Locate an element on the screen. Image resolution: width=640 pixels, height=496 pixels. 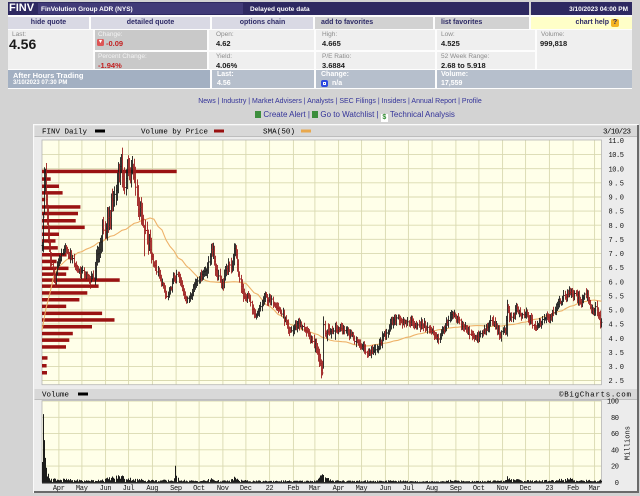
svg-text: 3.0 is located at coordinates (617, 368).